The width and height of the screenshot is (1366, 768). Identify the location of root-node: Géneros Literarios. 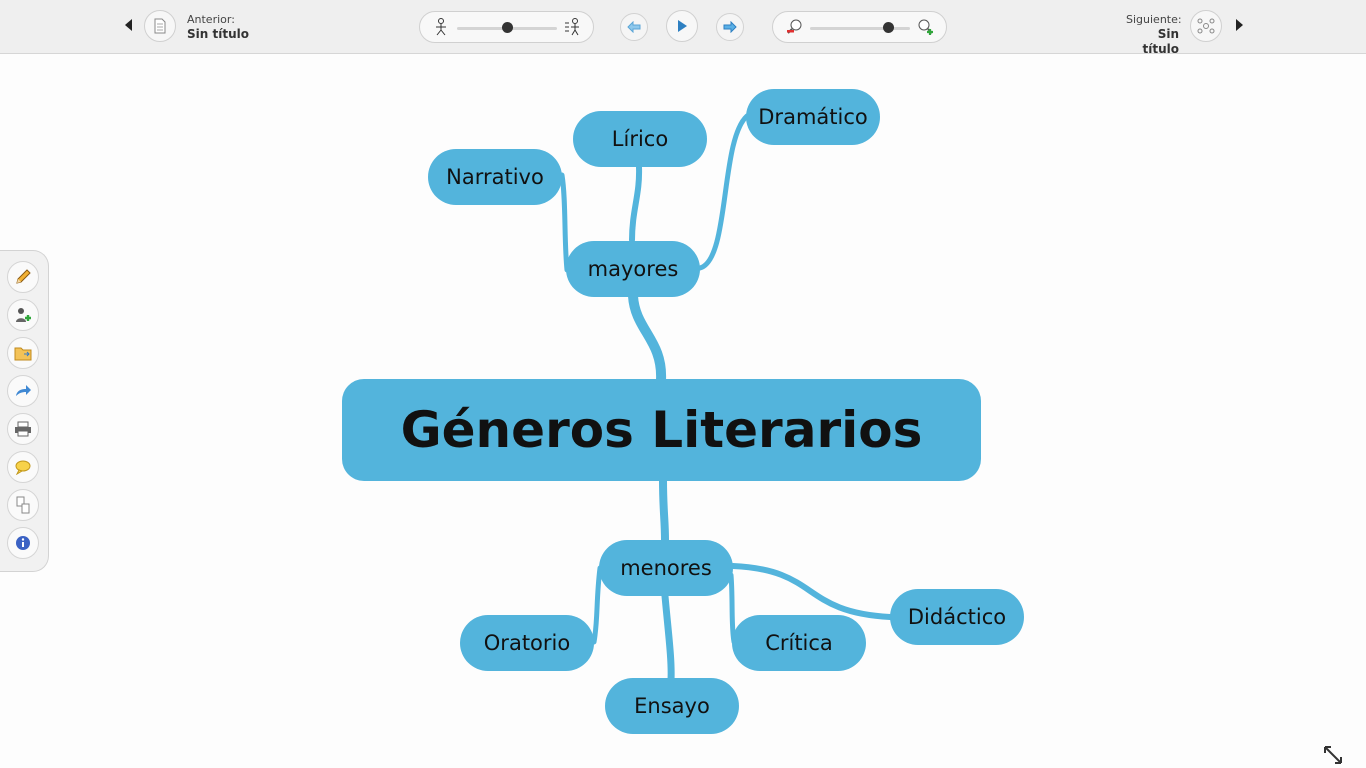
(661, 430).